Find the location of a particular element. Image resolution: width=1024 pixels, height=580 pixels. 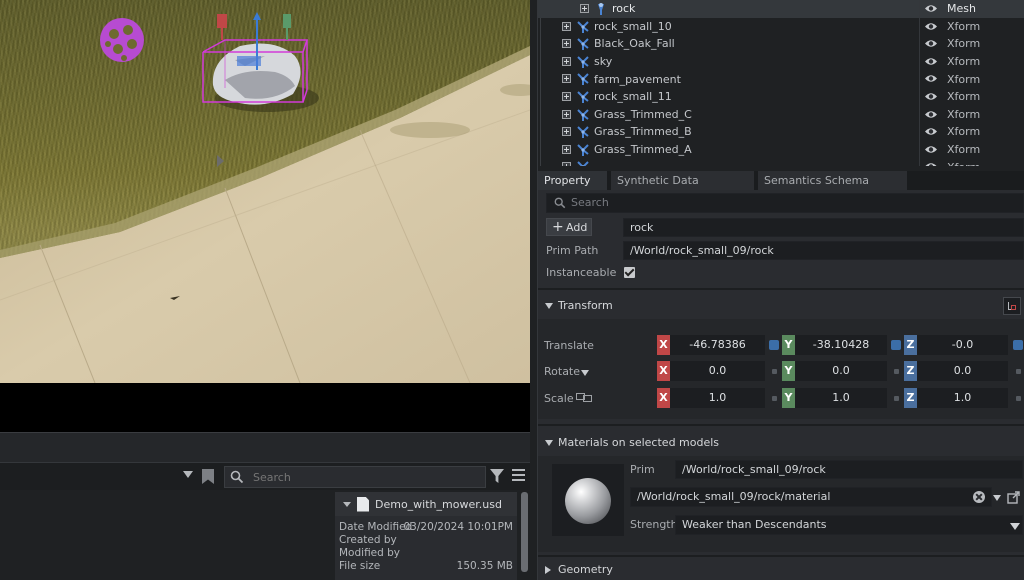

translate-z-field: -0.0 is located at coordinates (962, 345).